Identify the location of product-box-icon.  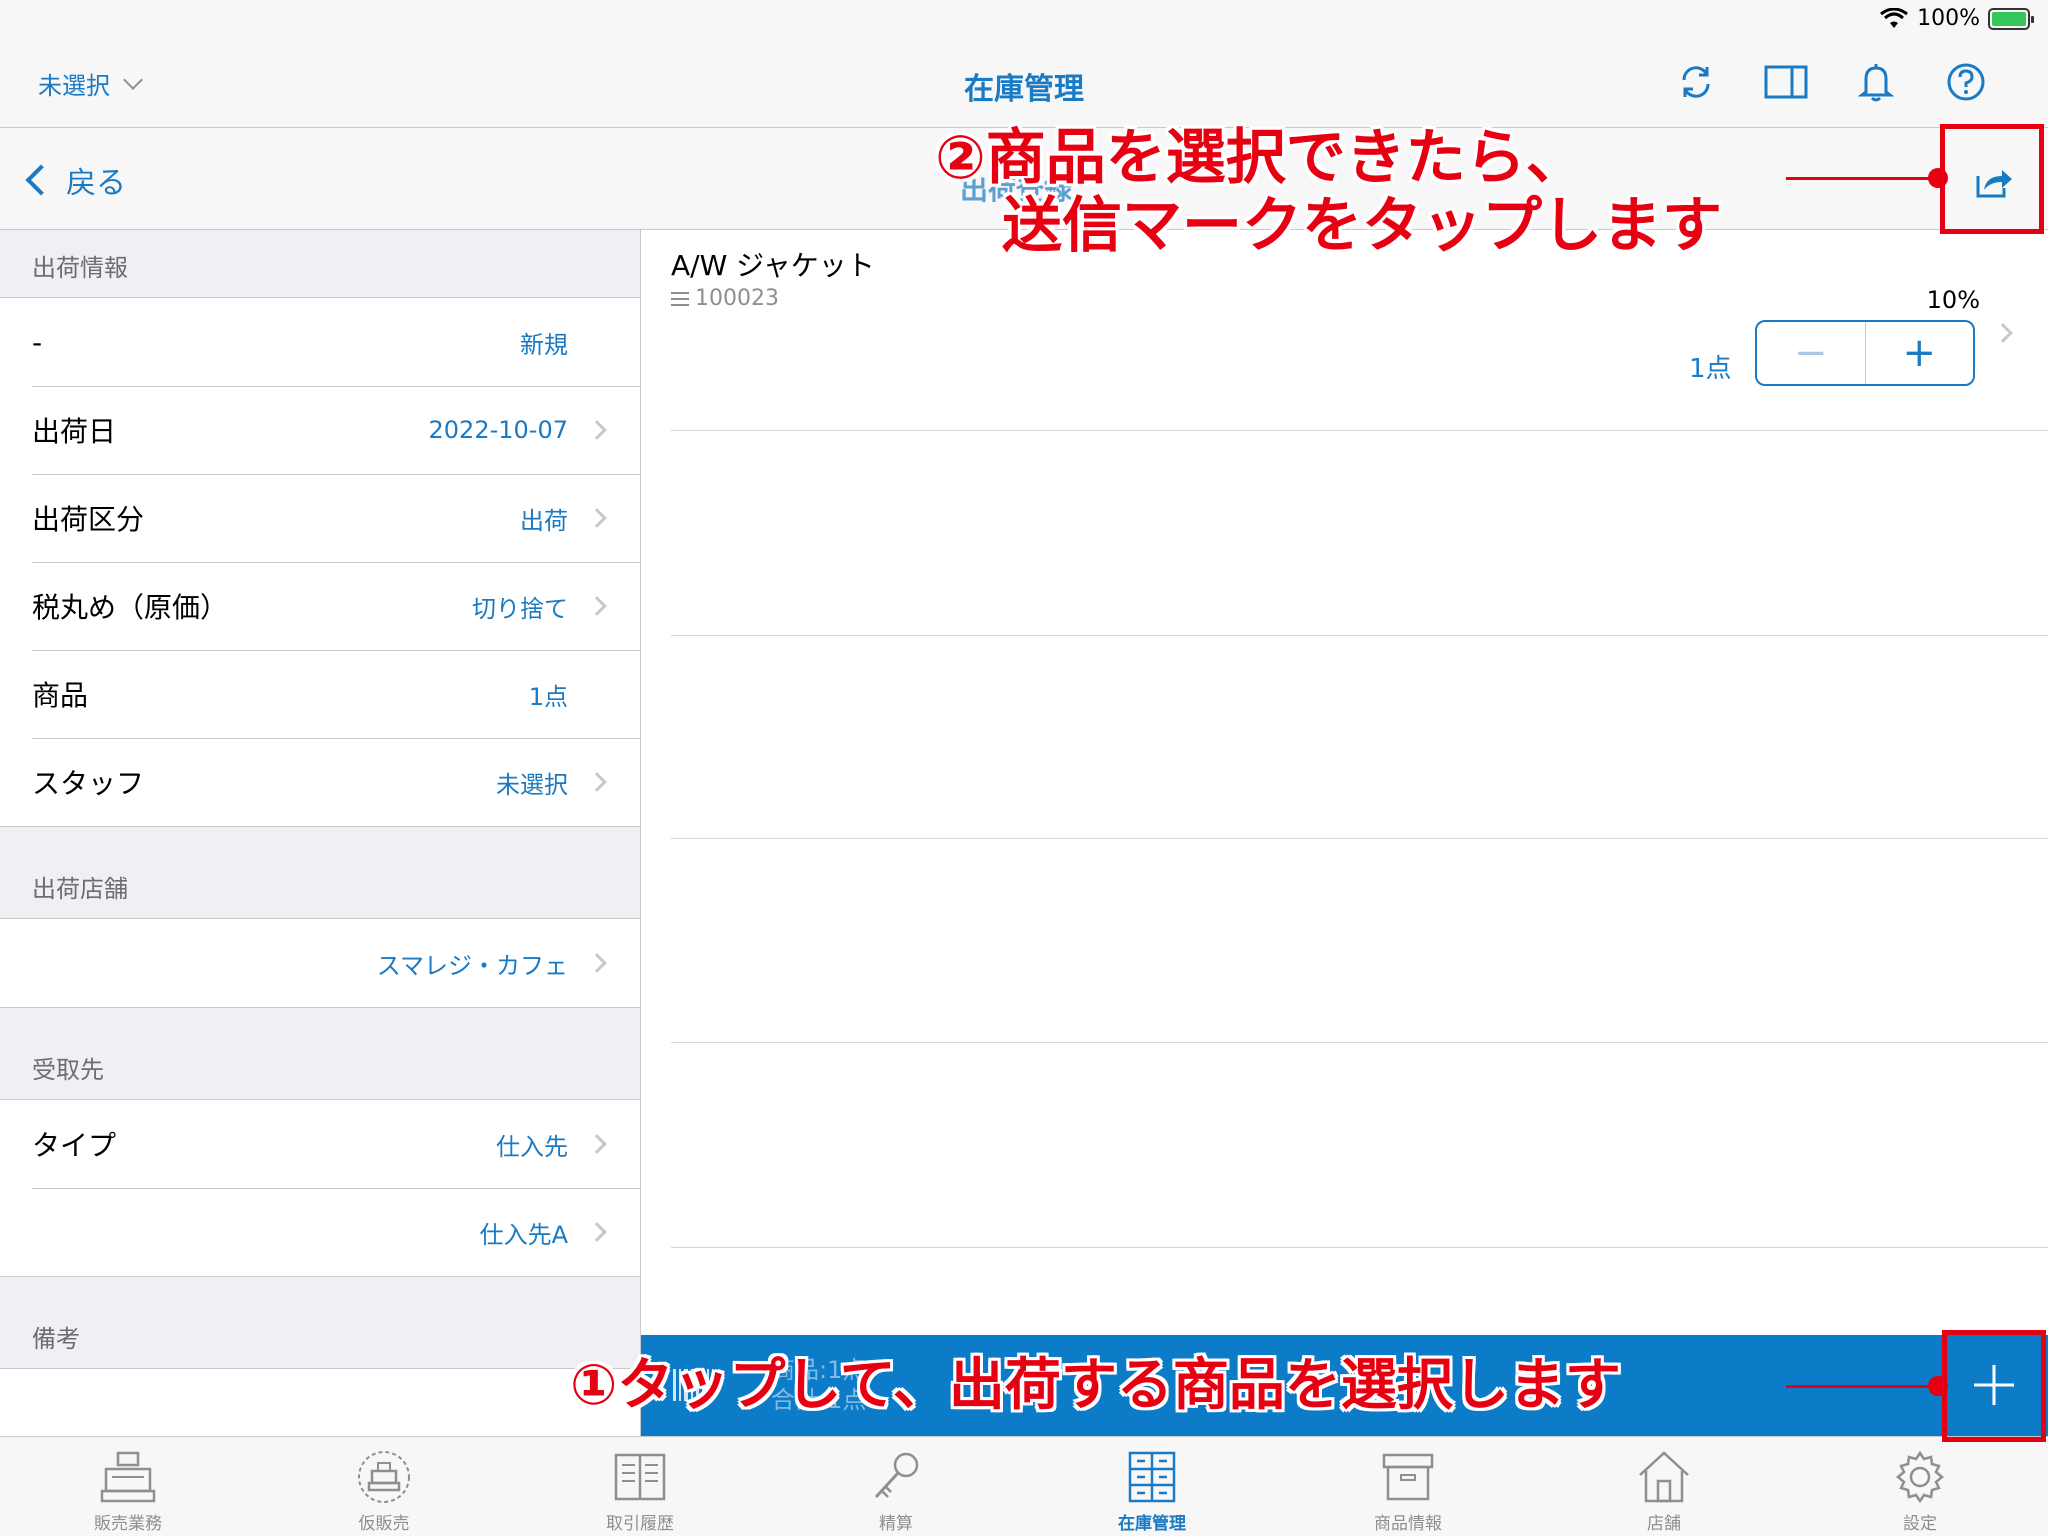
(1408, 1477).